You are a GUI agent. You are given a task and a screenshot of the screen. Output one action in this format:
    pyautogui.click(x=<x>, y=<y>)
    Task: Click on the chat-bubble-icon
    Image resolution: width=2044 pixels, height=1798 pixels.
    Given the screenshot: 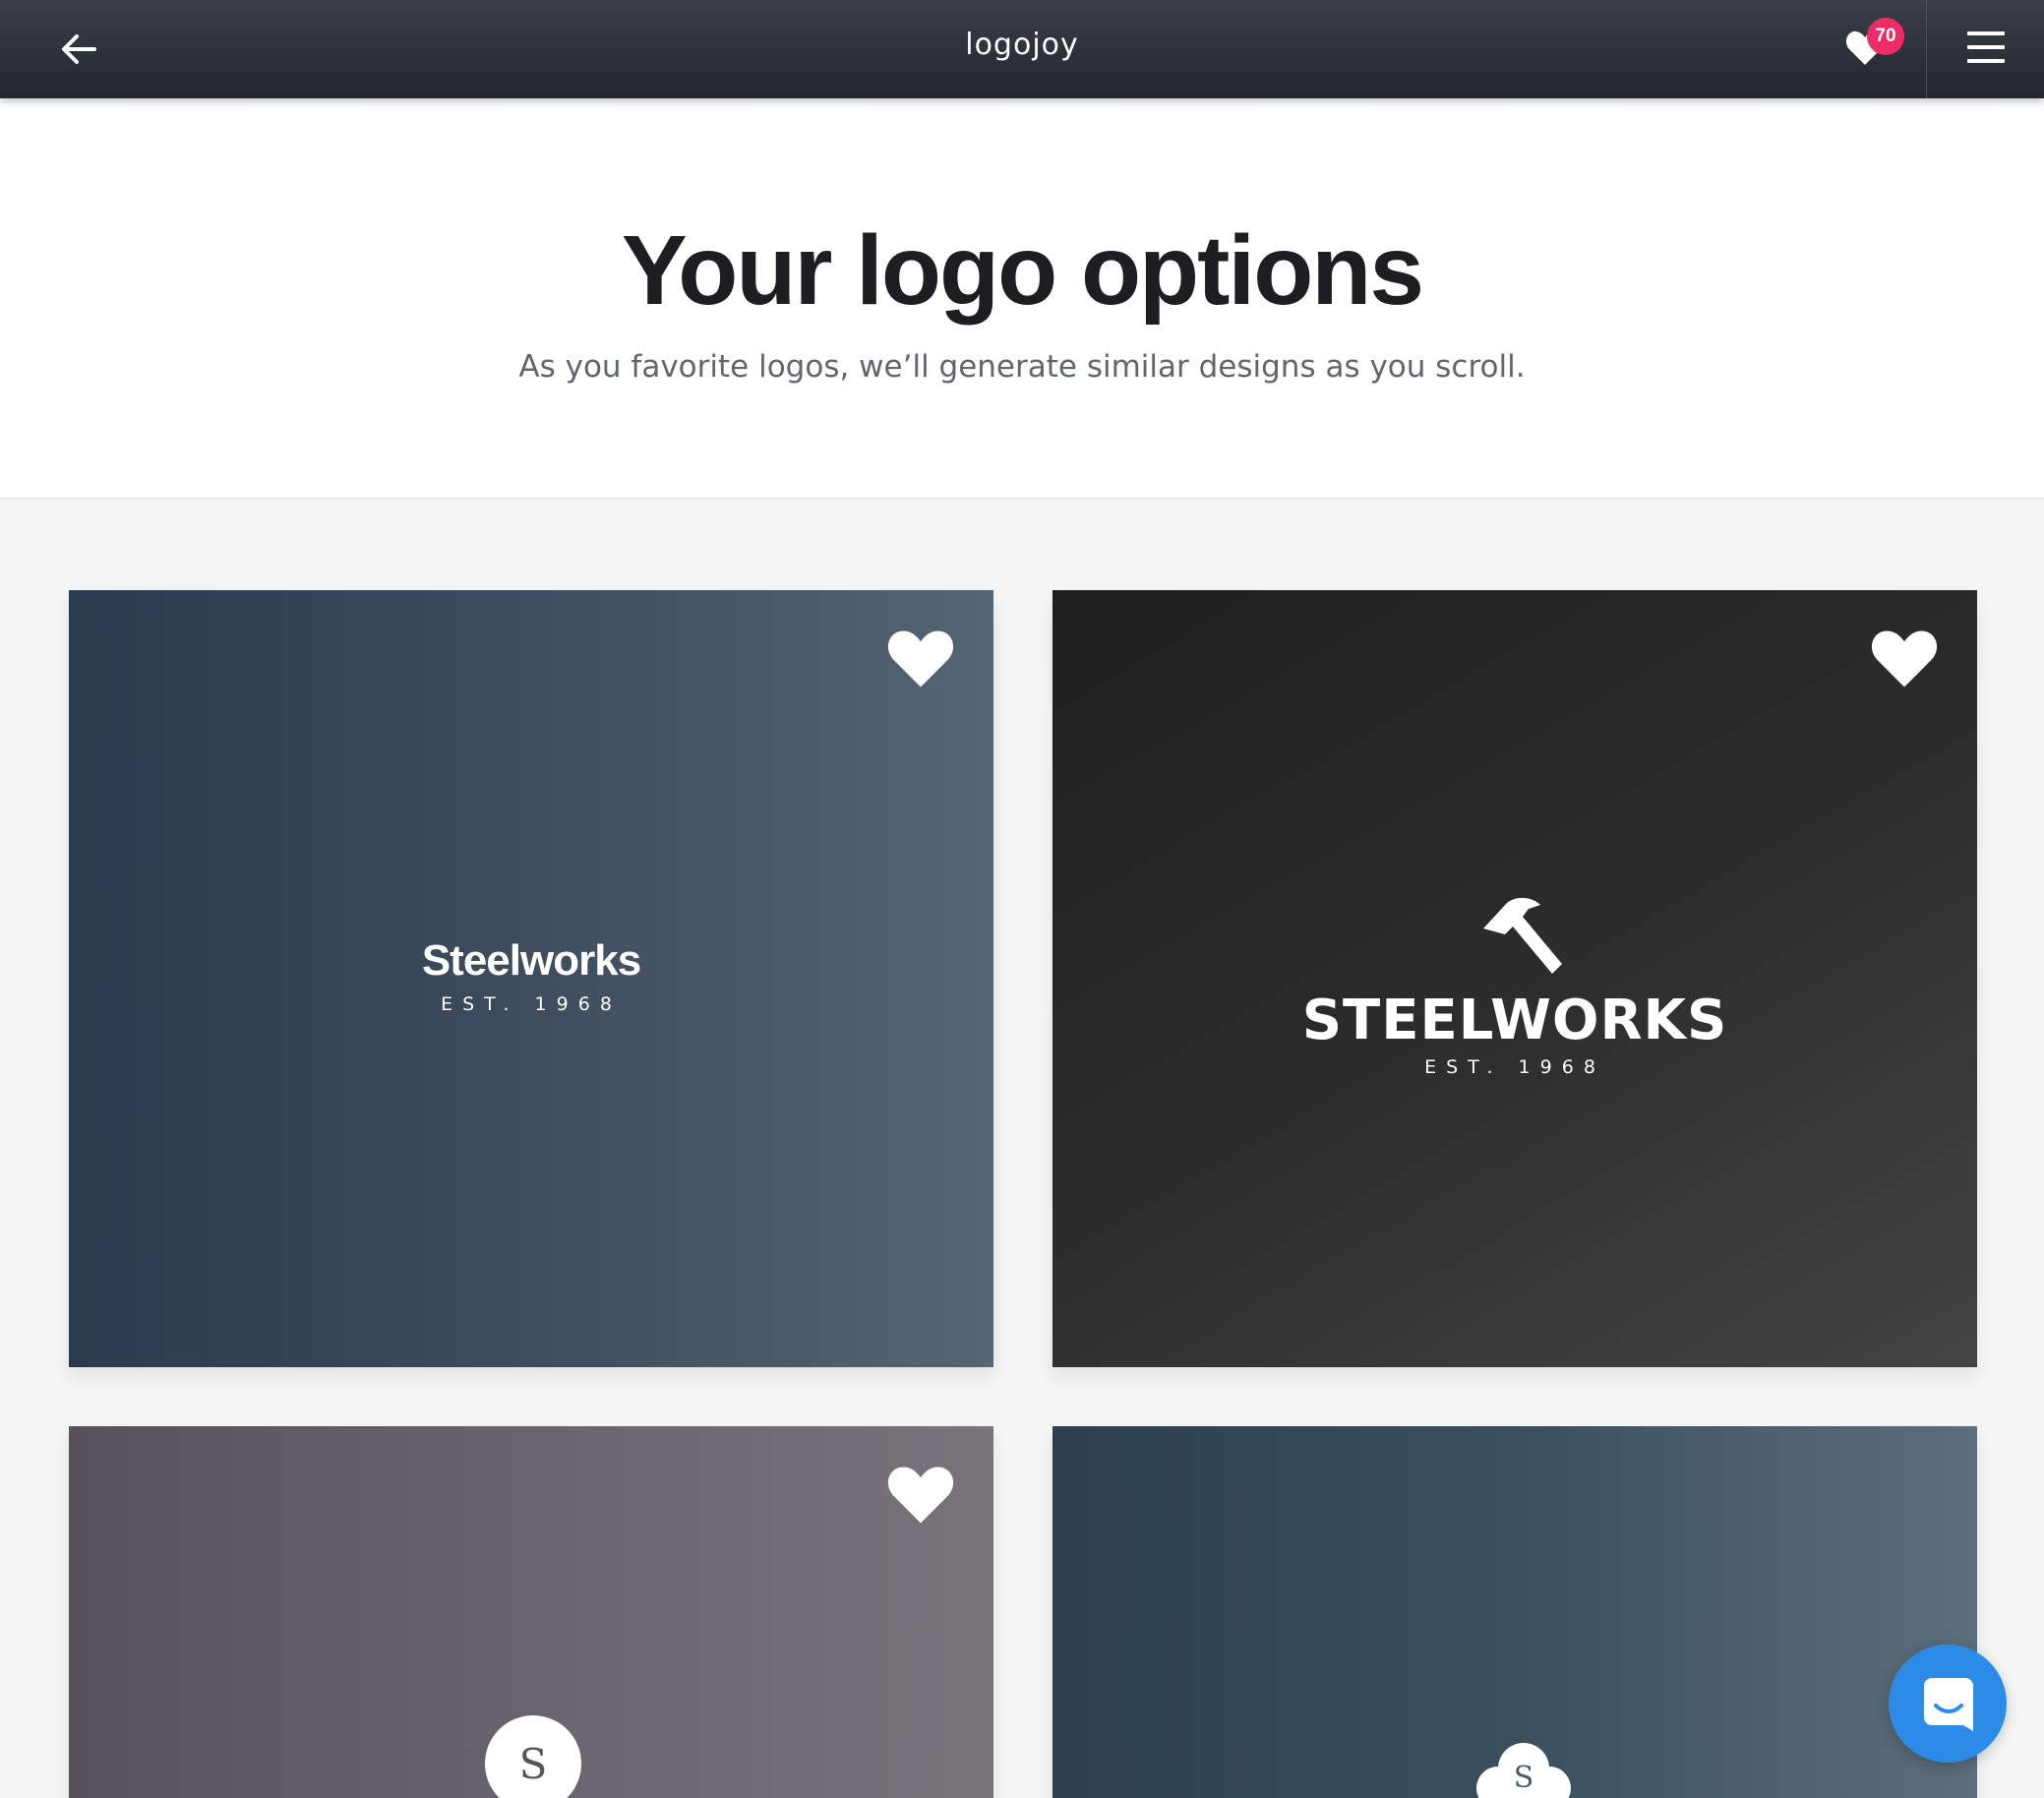 What is the action you would take?
    pyautogui.click(x=1948, y=1704)
    